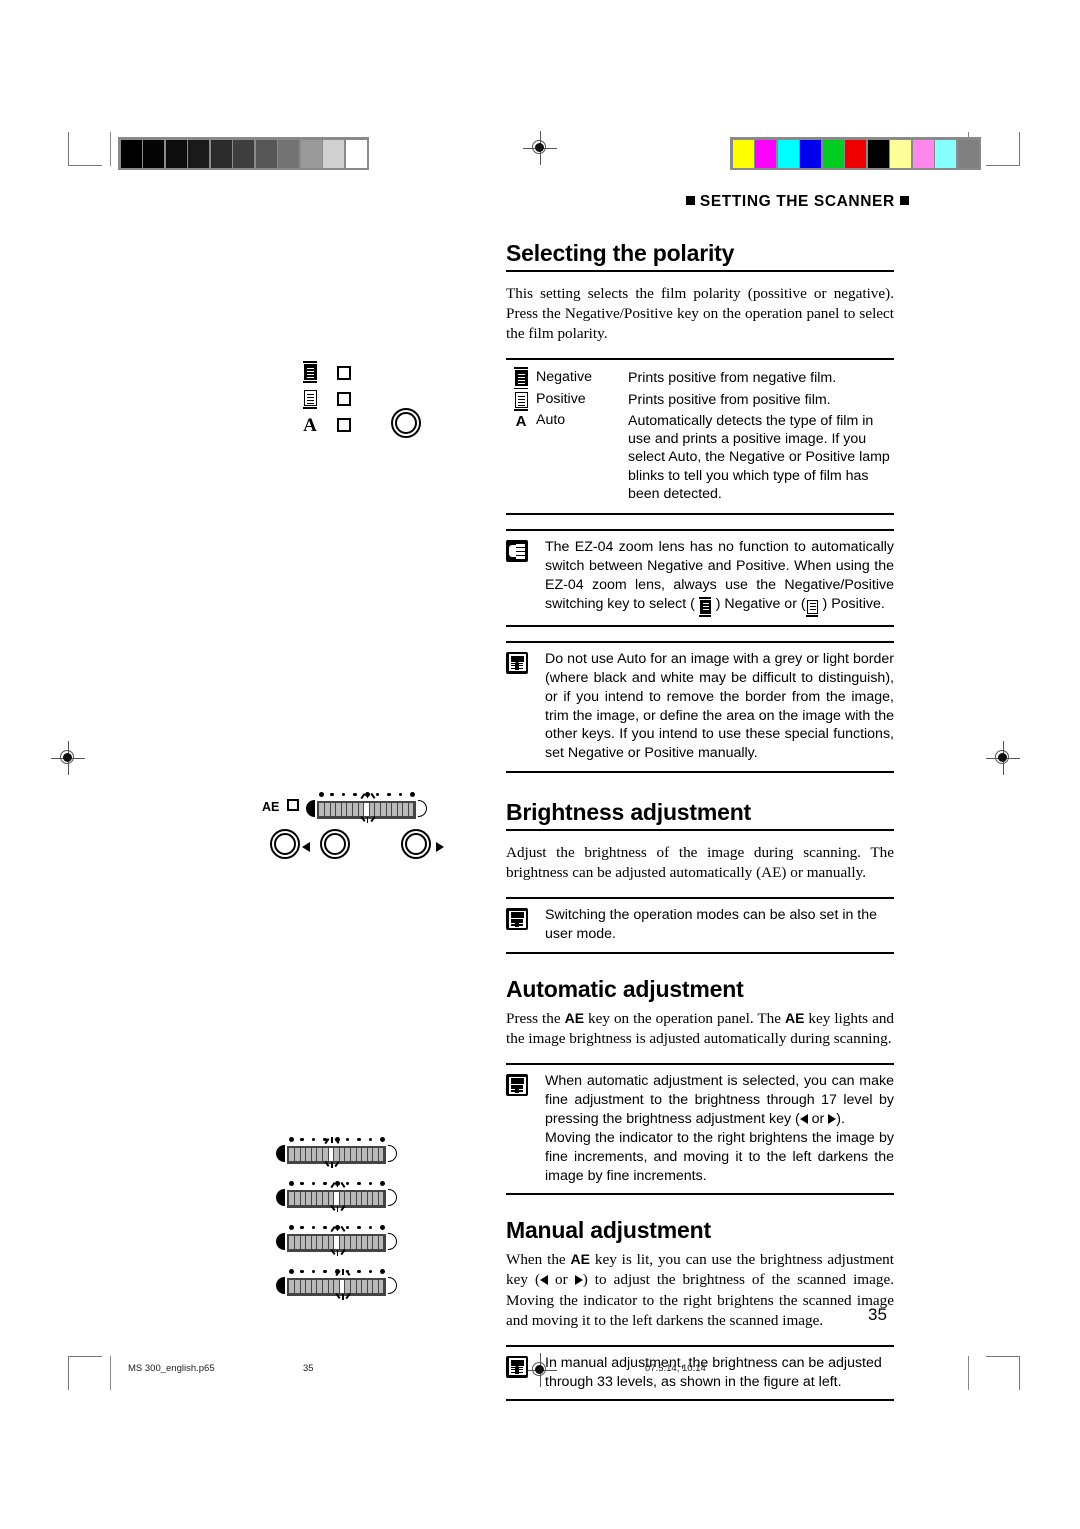  I want to click on heading-selecting-the-polarity: Selecting the polarity, so click(620, 253).